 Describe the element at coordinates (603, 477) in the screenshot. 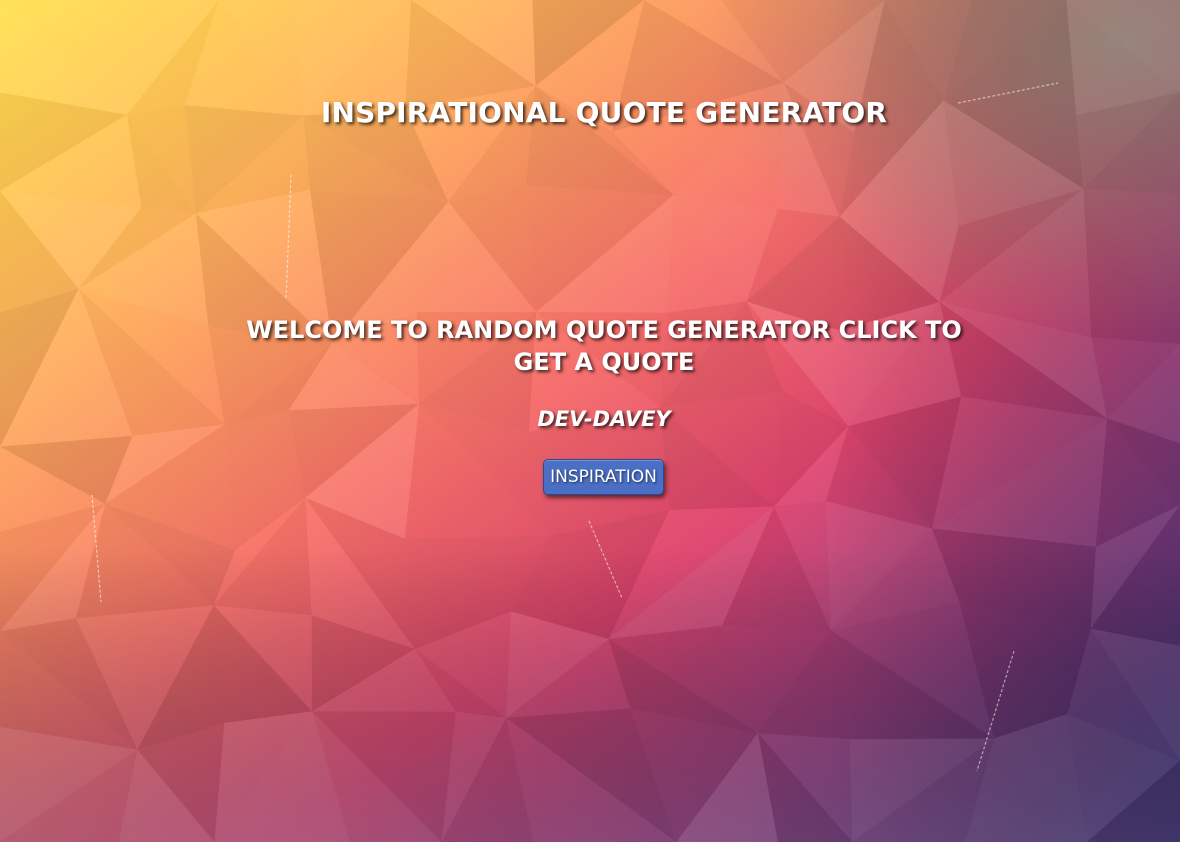

I see `inspiration-button: INSPIRATION` at that location.